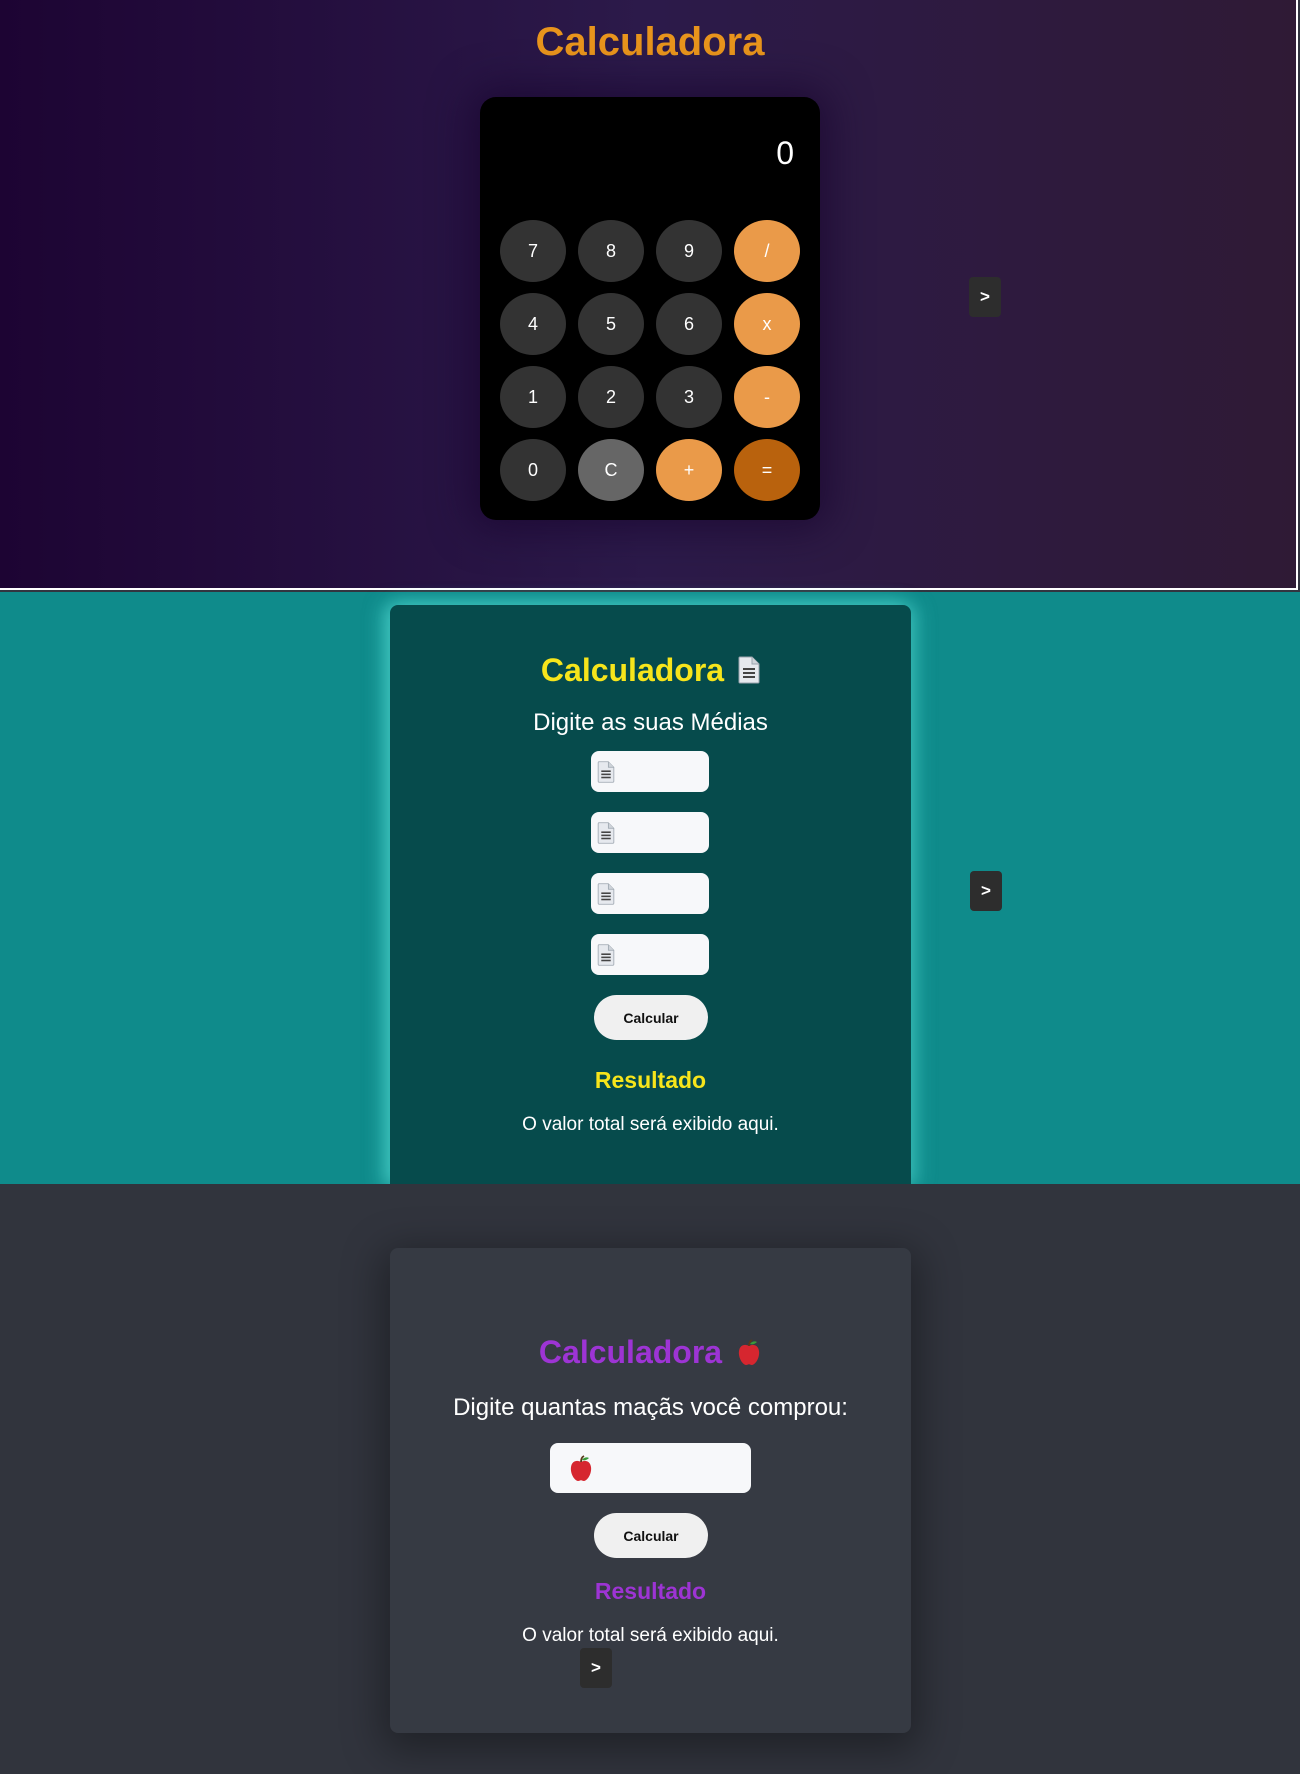 Image resolution: width=1300 pixels, height=1774 pixels. What do you see at coordinates (650, 1407) in the screenshot?
I see `apples-subtitle: Digite quantas maçãs você comprou:` at bounding box center [650, 1407].